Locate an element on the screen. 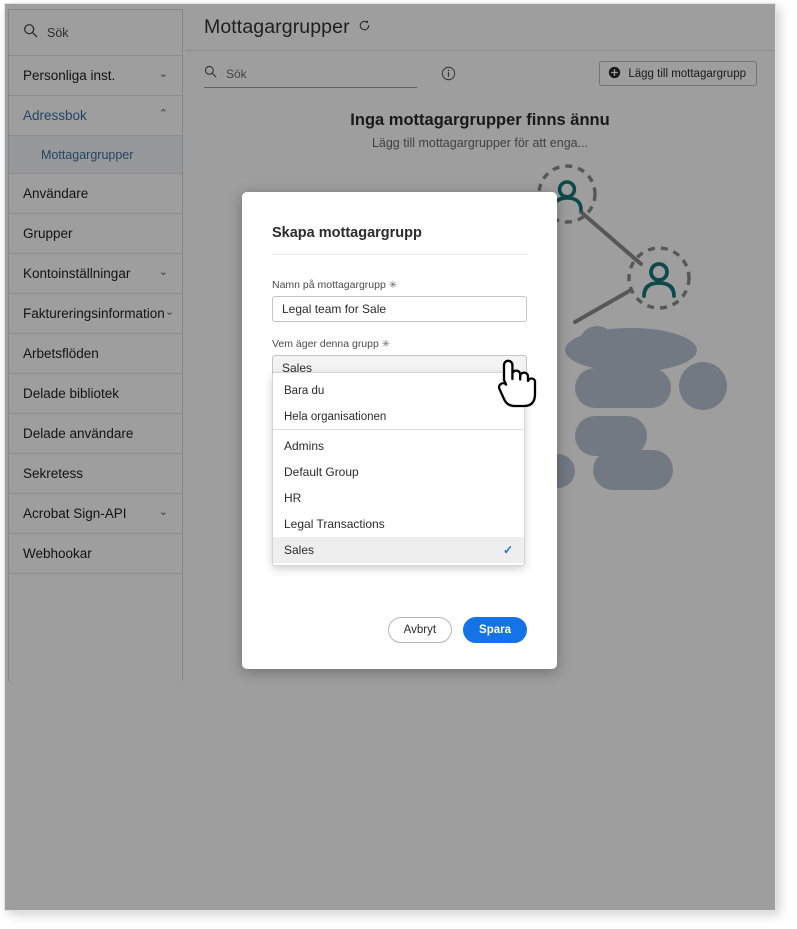 This screenshot has height=929, width=797. group-name-input: Legal team for Sale is located at coordinates (399, 309).